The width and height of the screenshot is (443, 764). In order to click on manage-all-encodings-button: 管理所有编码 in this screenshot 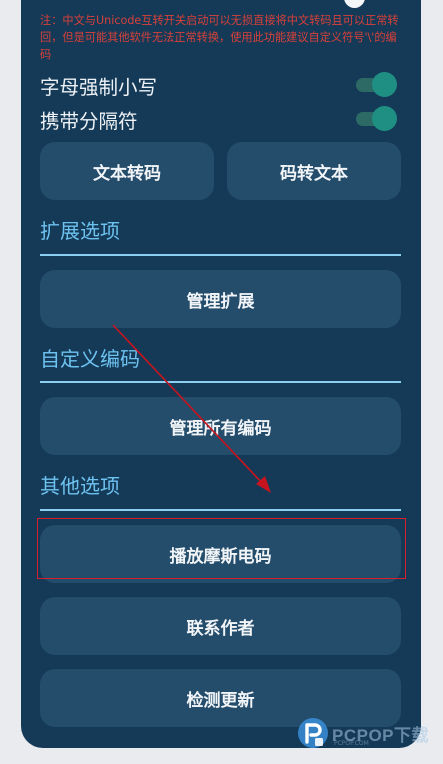, I will do `click(220, 426)`.